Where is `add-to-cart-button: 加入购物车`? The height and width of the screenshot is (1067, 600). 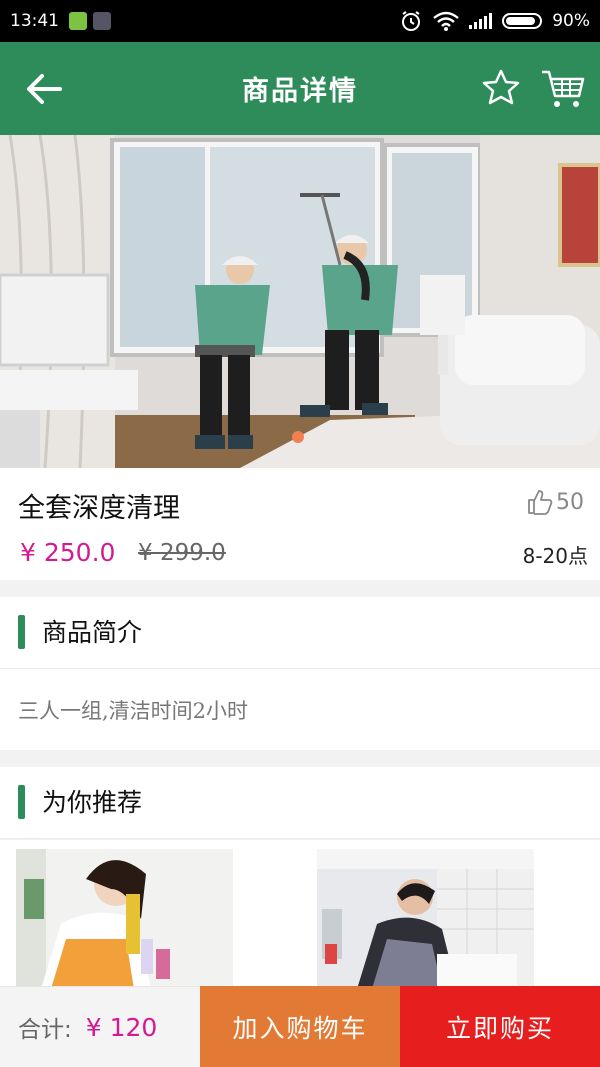 add-to-cart-button: 加入购物车 is located at coordinates (300, 1026).